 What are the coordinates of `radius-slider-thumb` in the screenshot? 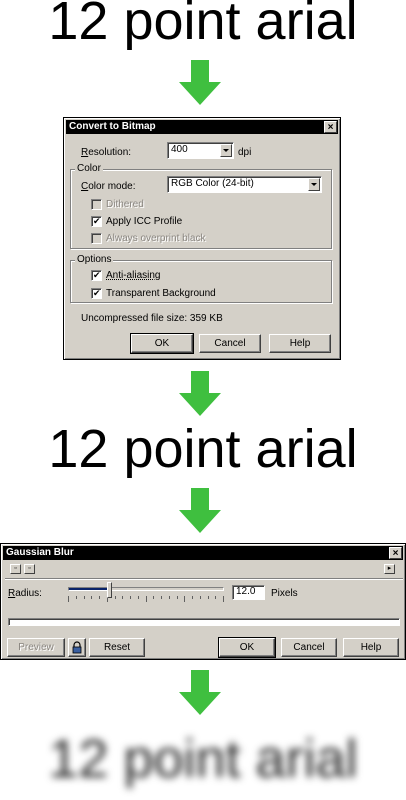 It's located at (109, 590).